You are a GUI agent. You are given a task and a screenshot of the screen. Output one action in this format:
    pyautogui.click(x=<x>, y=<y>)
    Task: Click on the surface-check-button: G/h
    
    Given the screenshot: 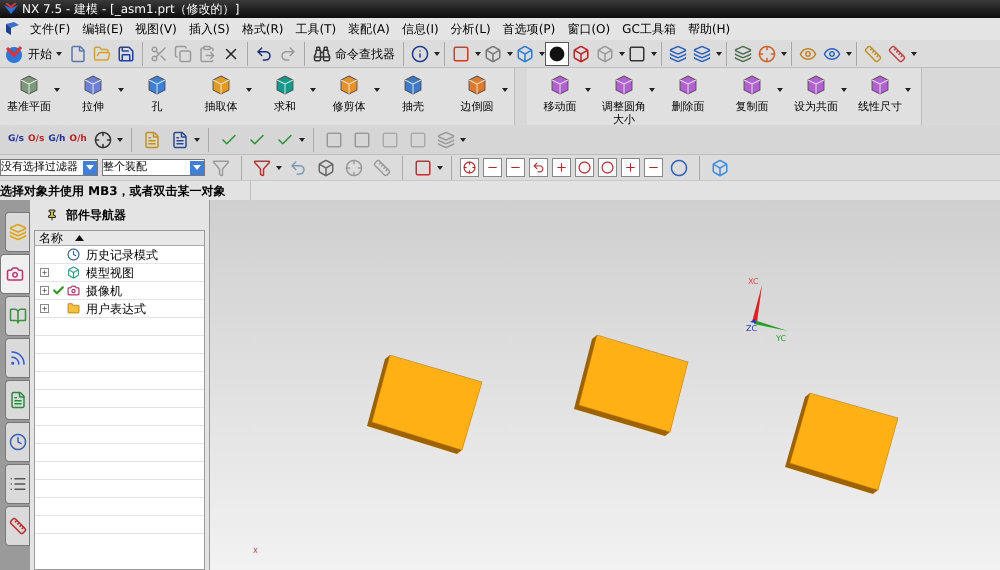 What is the action you would take?
    pyautogui.click(x=57, y=139)
    